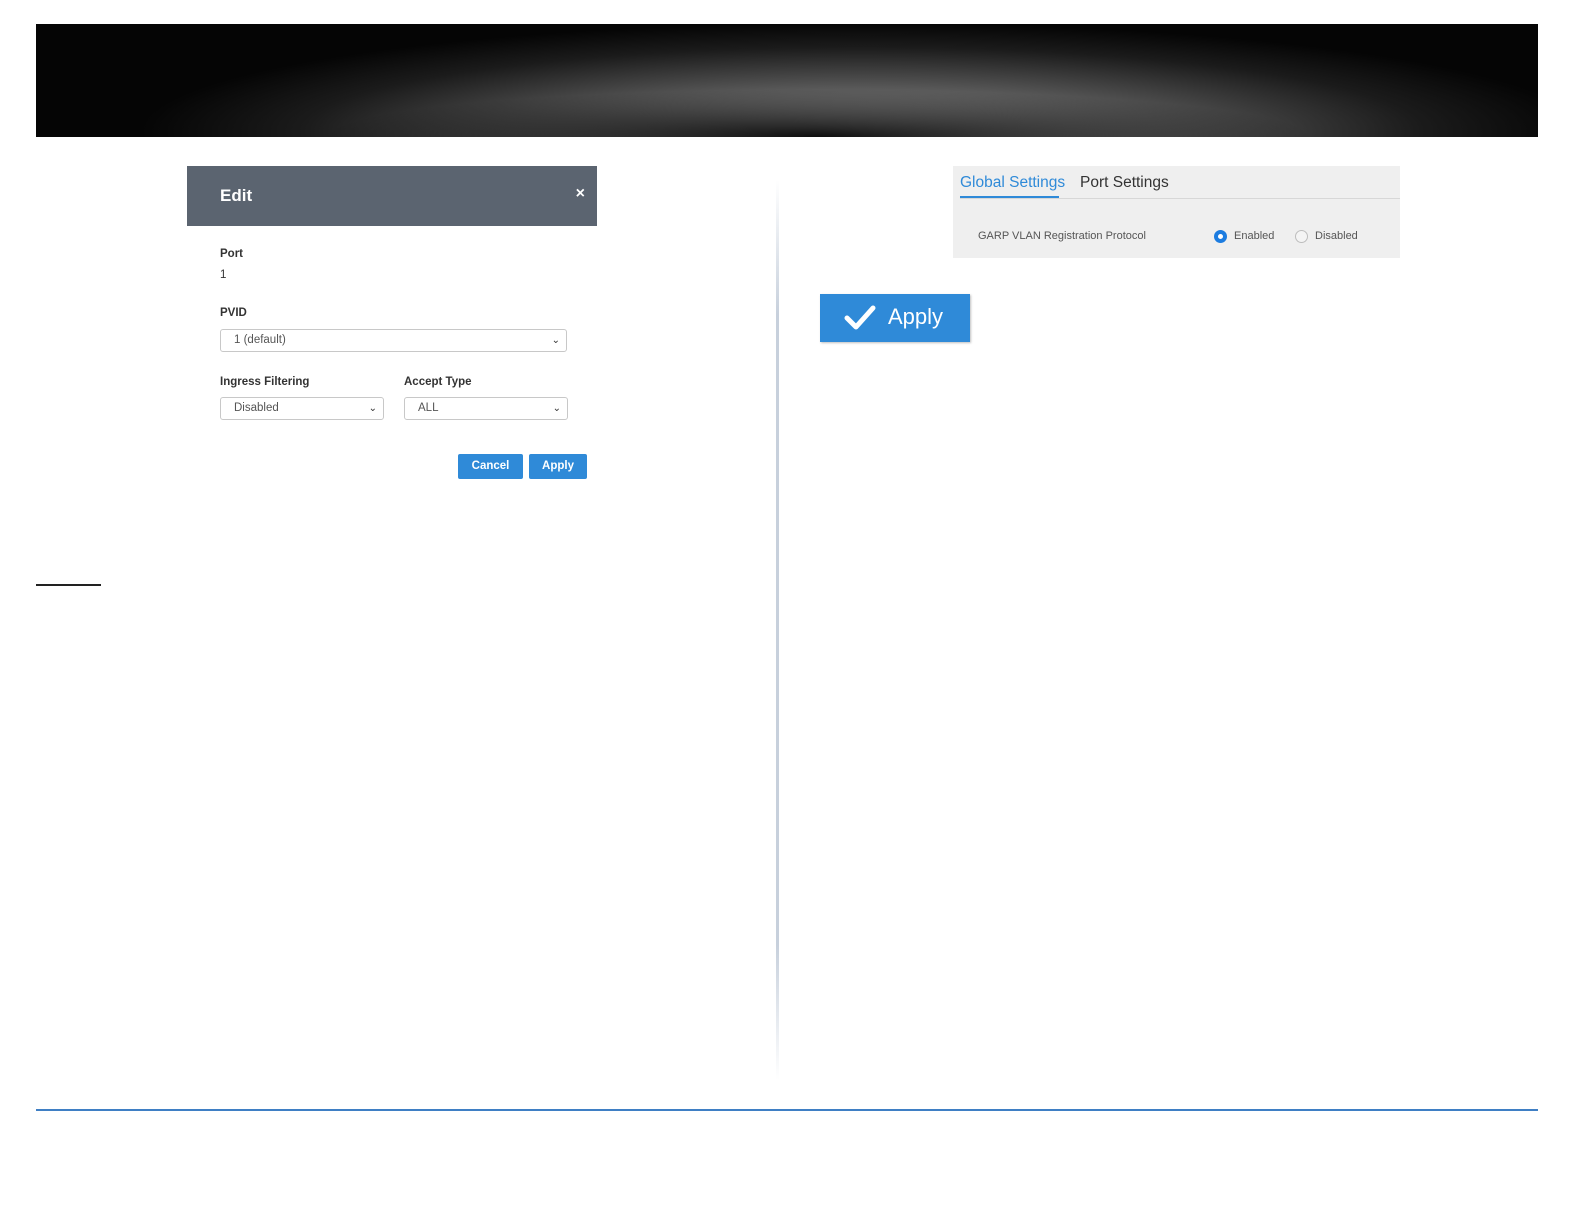 This screenshot has height=1224, width=1584. Describe the element at coordinates (1301, 236) in the screenshot. I see `disabled-radio` at that location.